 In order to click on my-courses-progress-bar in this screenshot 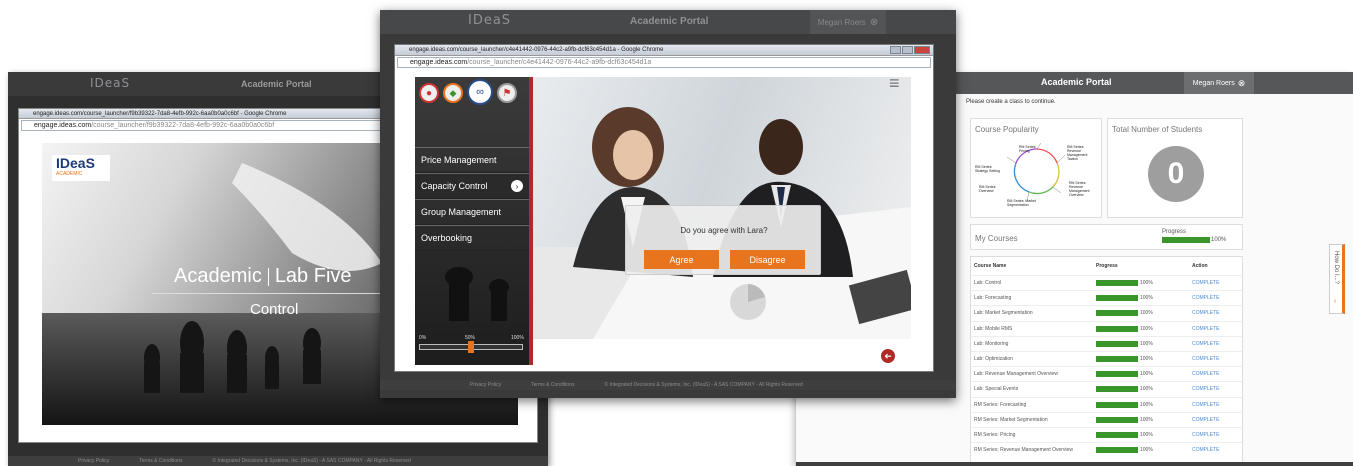, I will do `click(1186, 240)`.